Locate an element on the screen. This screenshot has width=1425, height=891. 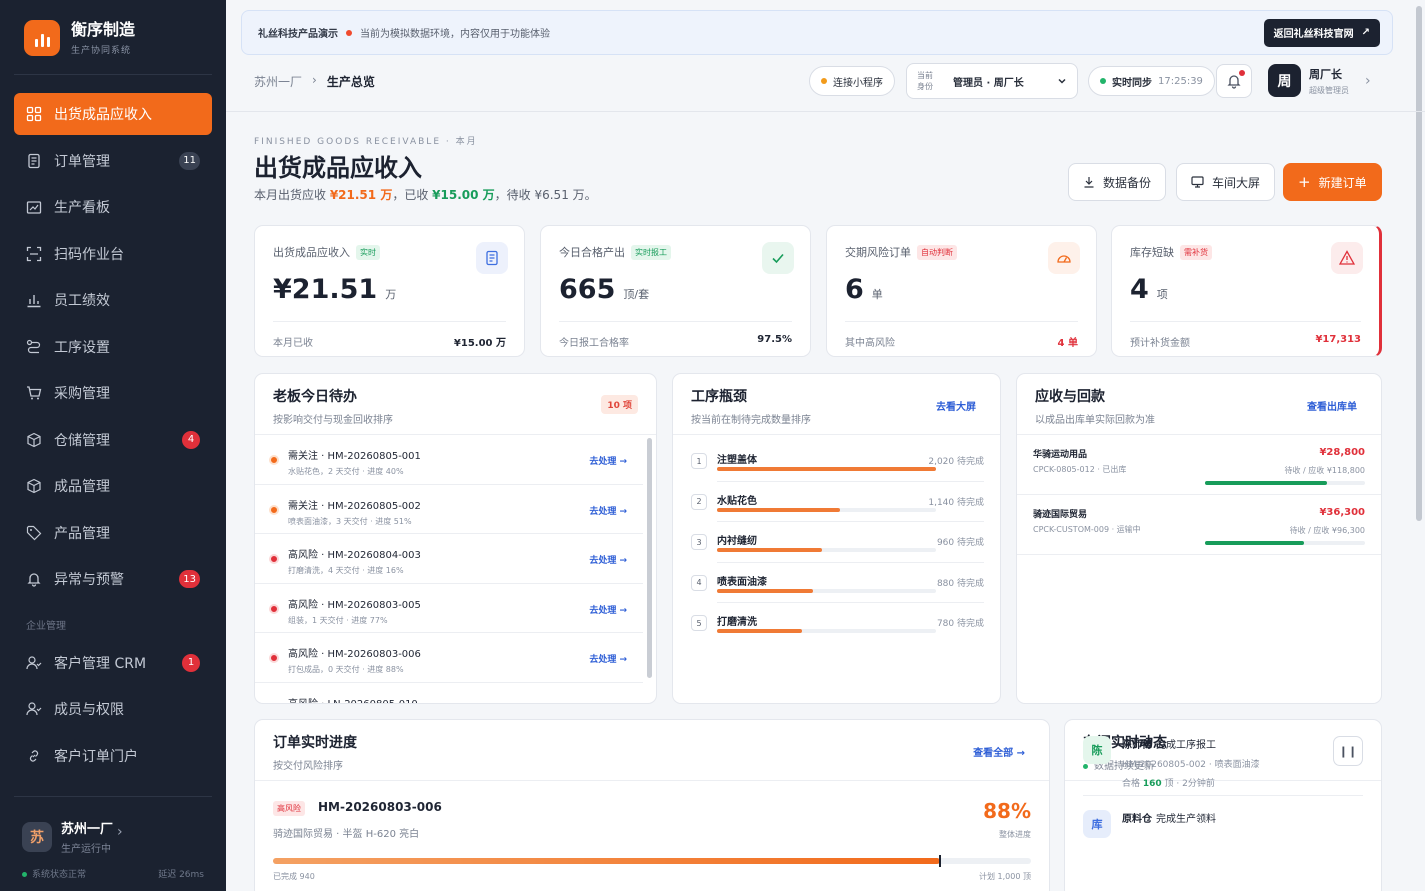
nav-item: 扫码作业台 is located at coordinates (113, 254).